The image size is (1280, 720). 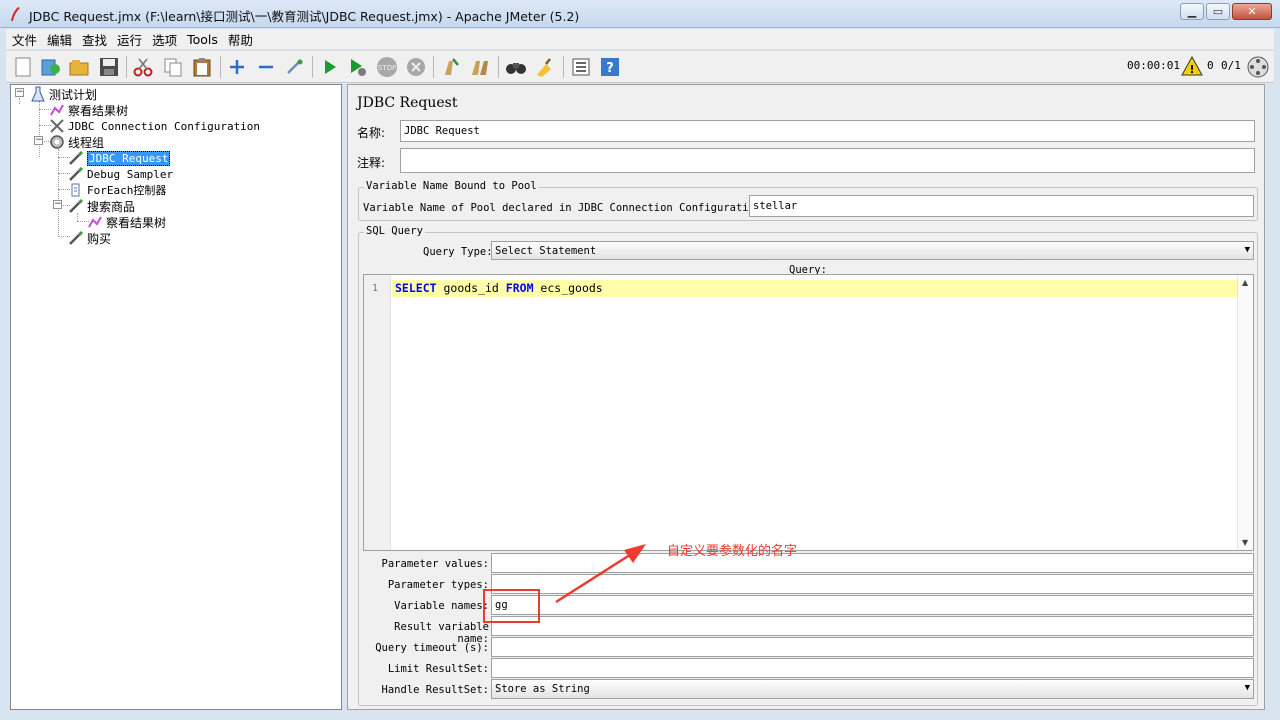 What do you see at coordinates (129, 39) in the screenshot?
I see `menu-run: 运行` at bounding box center [129, 39].